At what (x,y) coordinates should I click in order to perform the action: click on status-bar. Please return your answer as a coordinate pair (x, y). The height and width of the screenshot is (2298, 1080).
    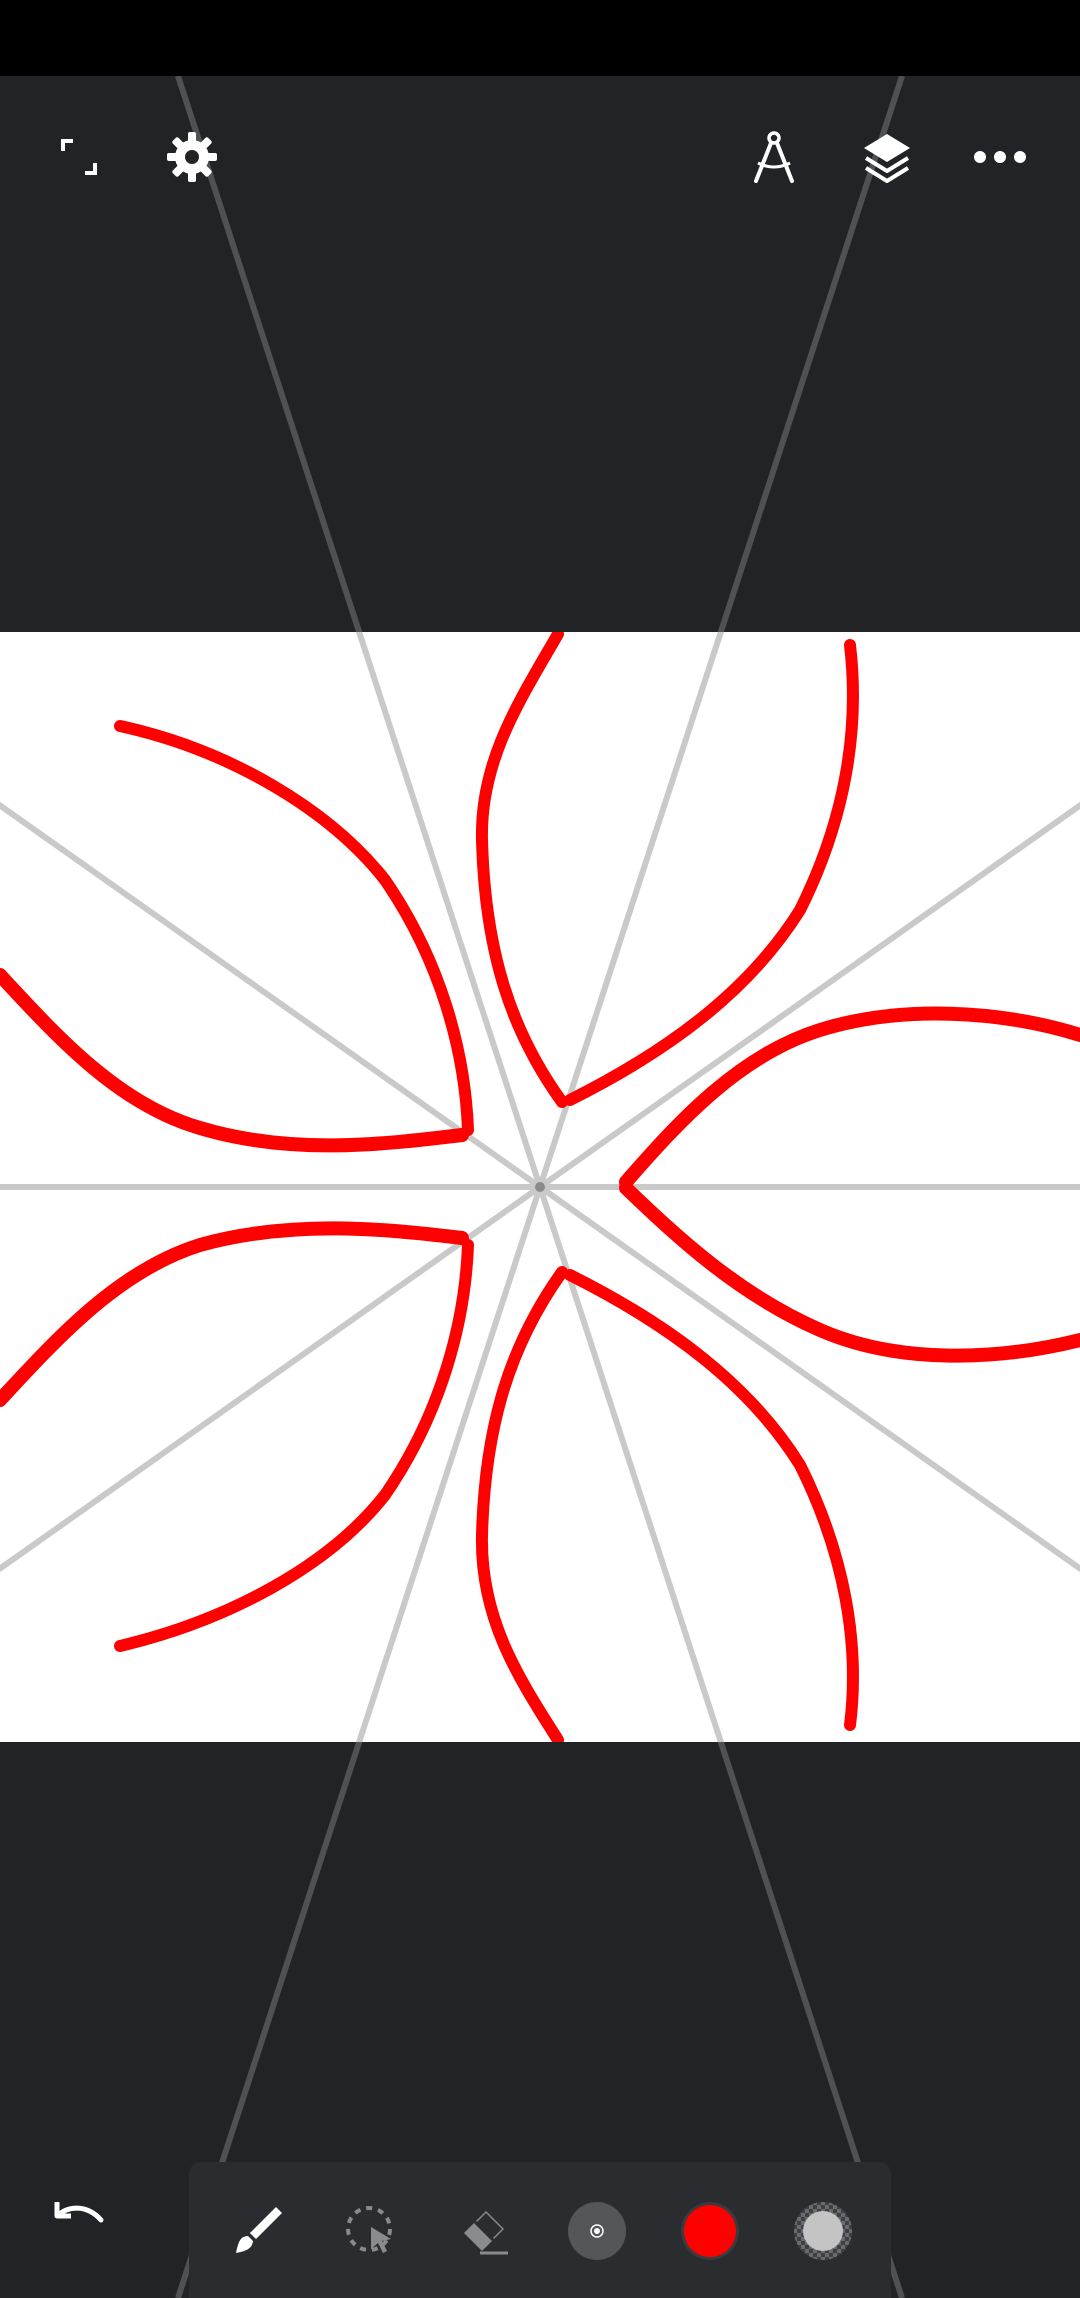
    Looking at the image, I should click on (540, 38).